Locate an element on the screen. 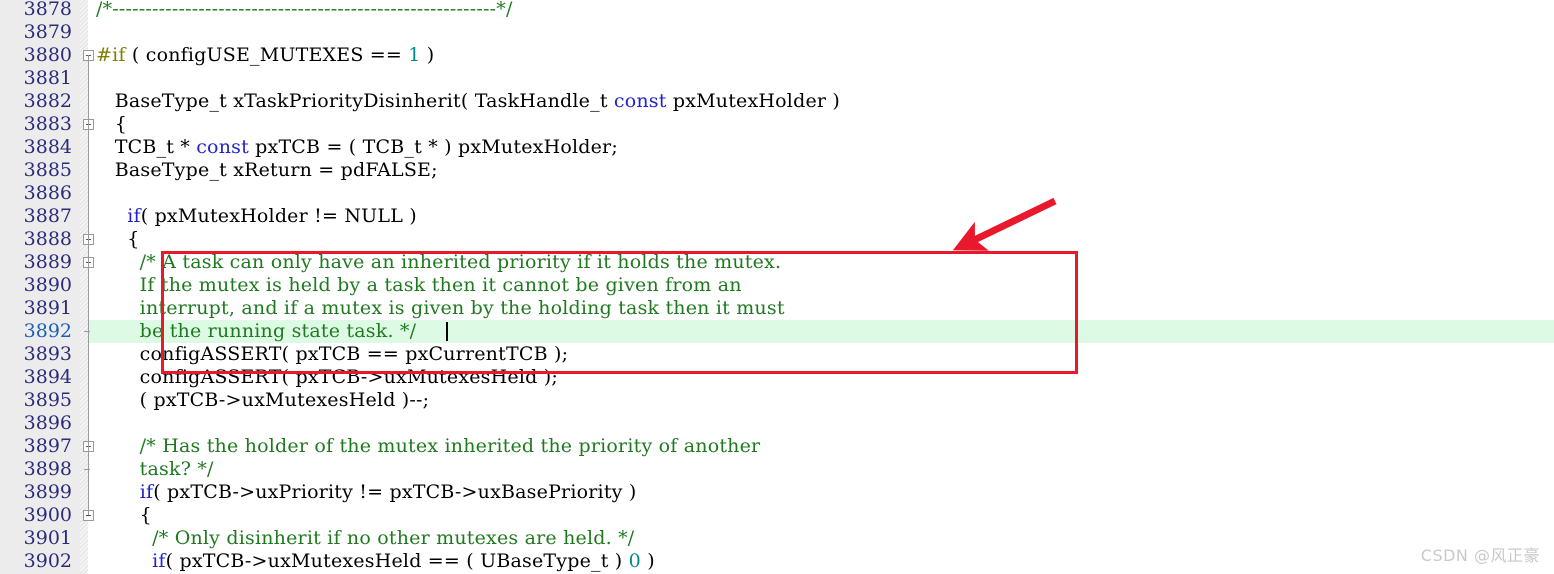 The width and height of the screenshot is (1554, 574). code-token-cmt: task? */ is located at coordinates (155, 469).